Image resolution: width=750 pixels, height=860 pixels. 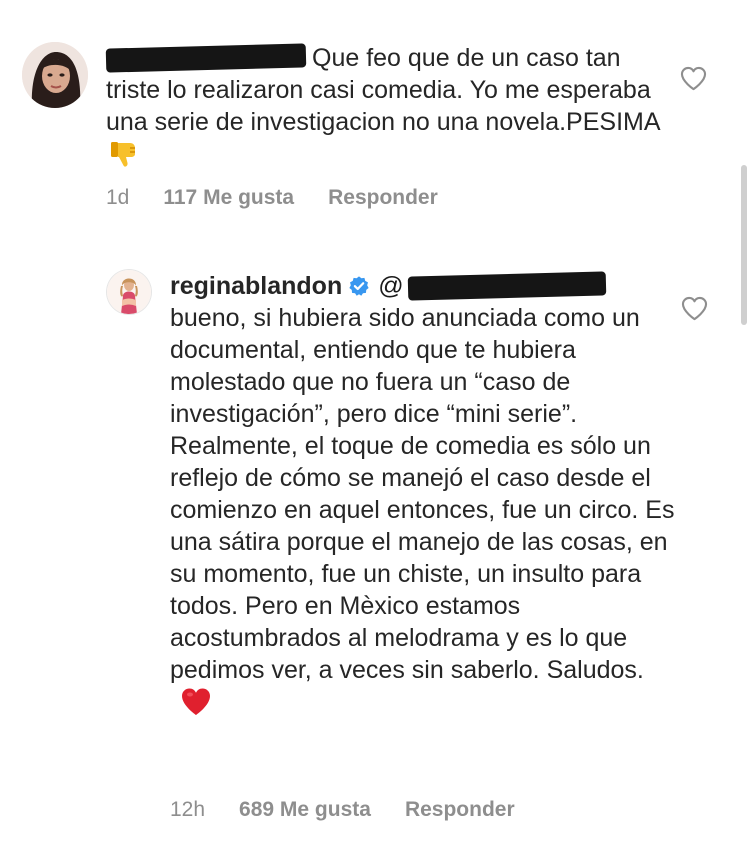 I want to click on thumbs-down-icon, so click(x=124, y=154).